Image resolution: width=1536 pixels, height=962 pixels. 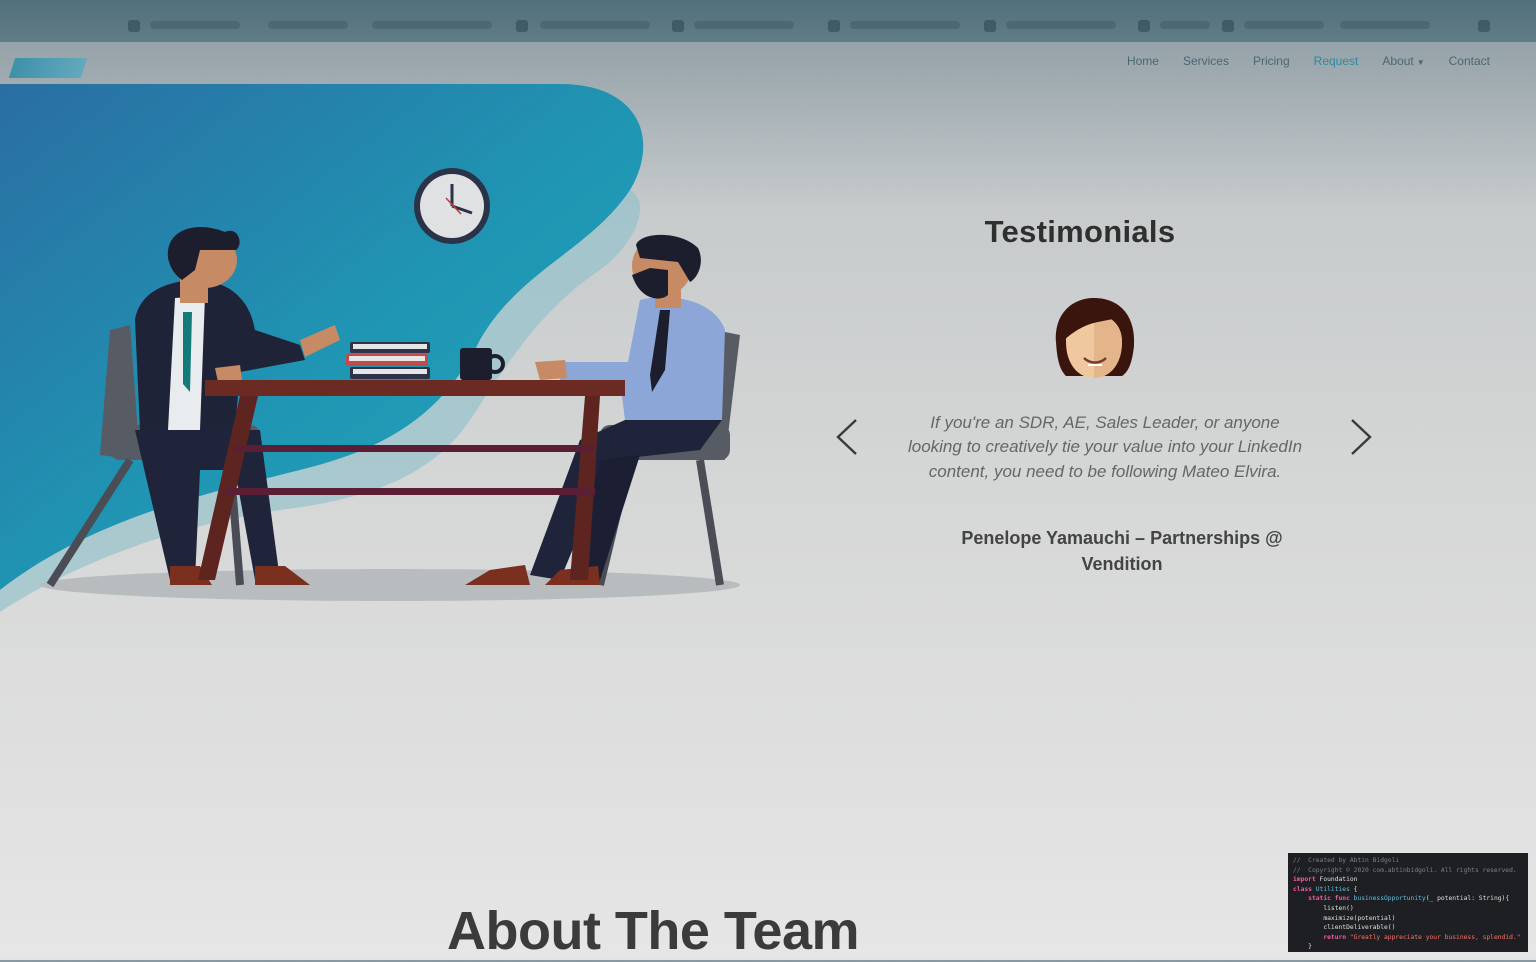 I want to click on testimonials-section: Testimonials, so click(x=1080, y=232).